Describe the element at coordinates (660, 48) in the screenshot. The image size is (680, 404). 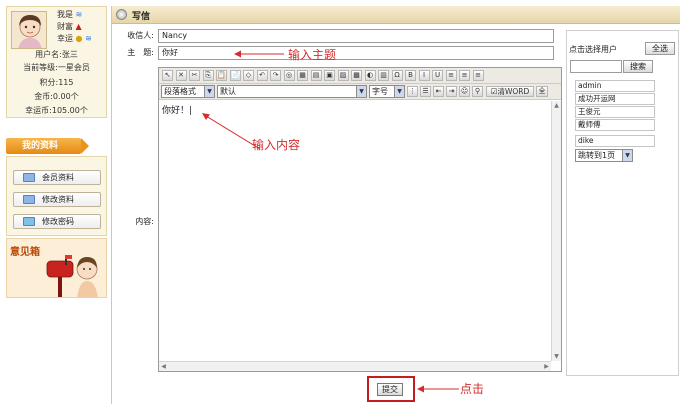
I see `select-all-button: 全选` at that location.